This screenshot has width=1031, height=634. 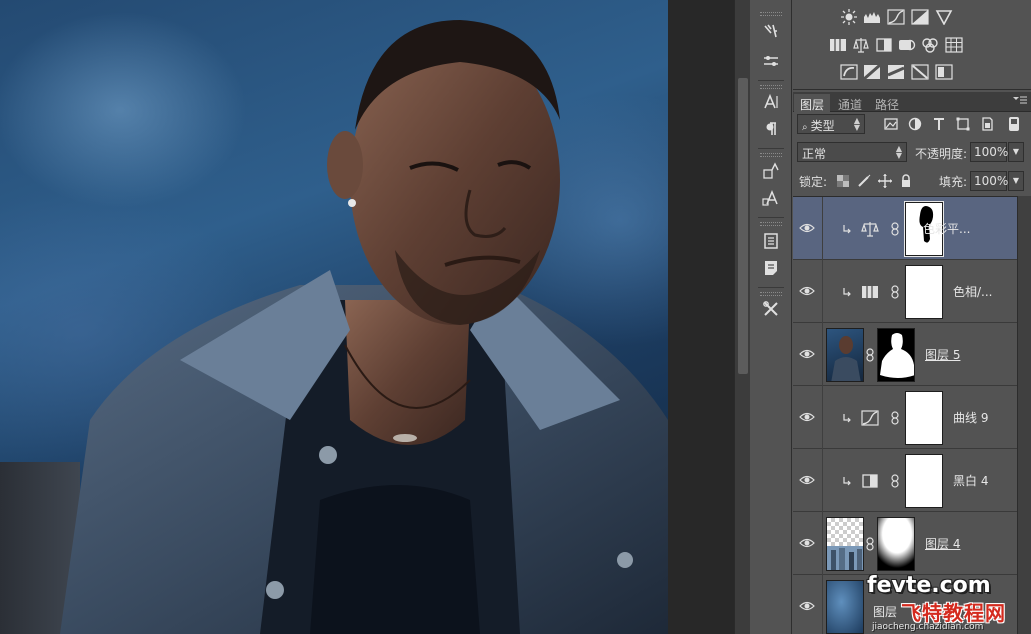 What do you see at coordinates (941, 154) in the screenshot?
I see `opacity-label: 不透明度:` at bounding box center [941, 154].